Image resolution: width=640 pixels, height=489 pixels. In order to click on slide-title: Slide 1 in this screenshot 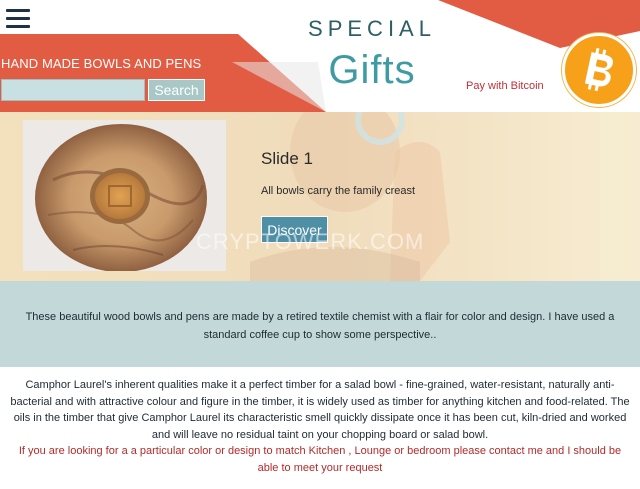, I will do `click(287, 158)`.